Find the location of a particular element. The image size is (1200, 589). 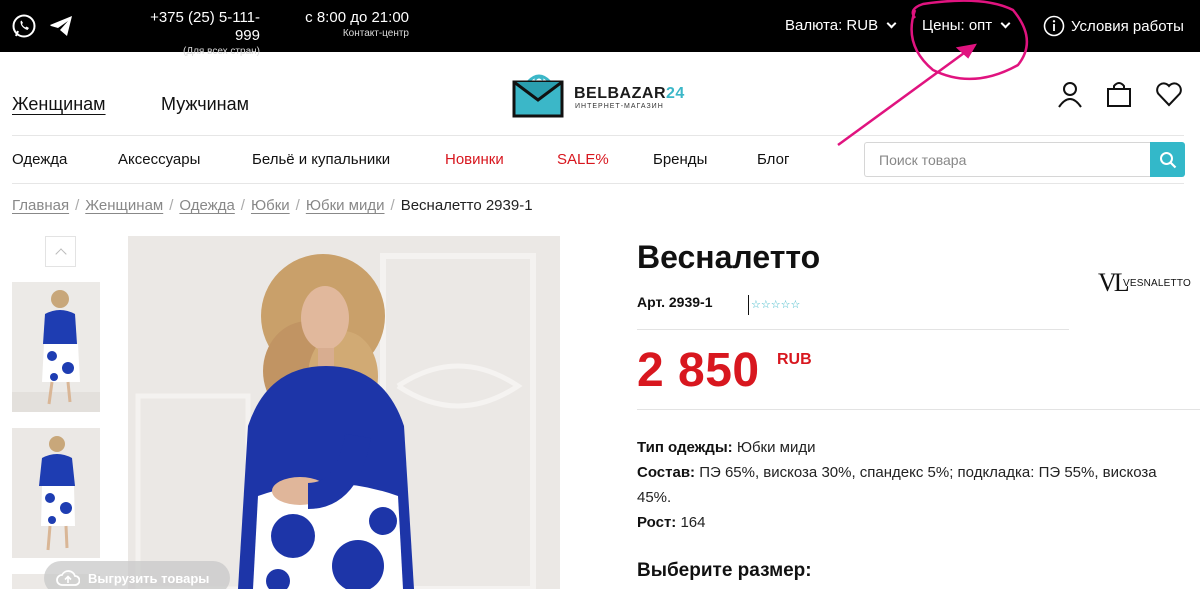

price-divider is located at coordinates (918, 409).